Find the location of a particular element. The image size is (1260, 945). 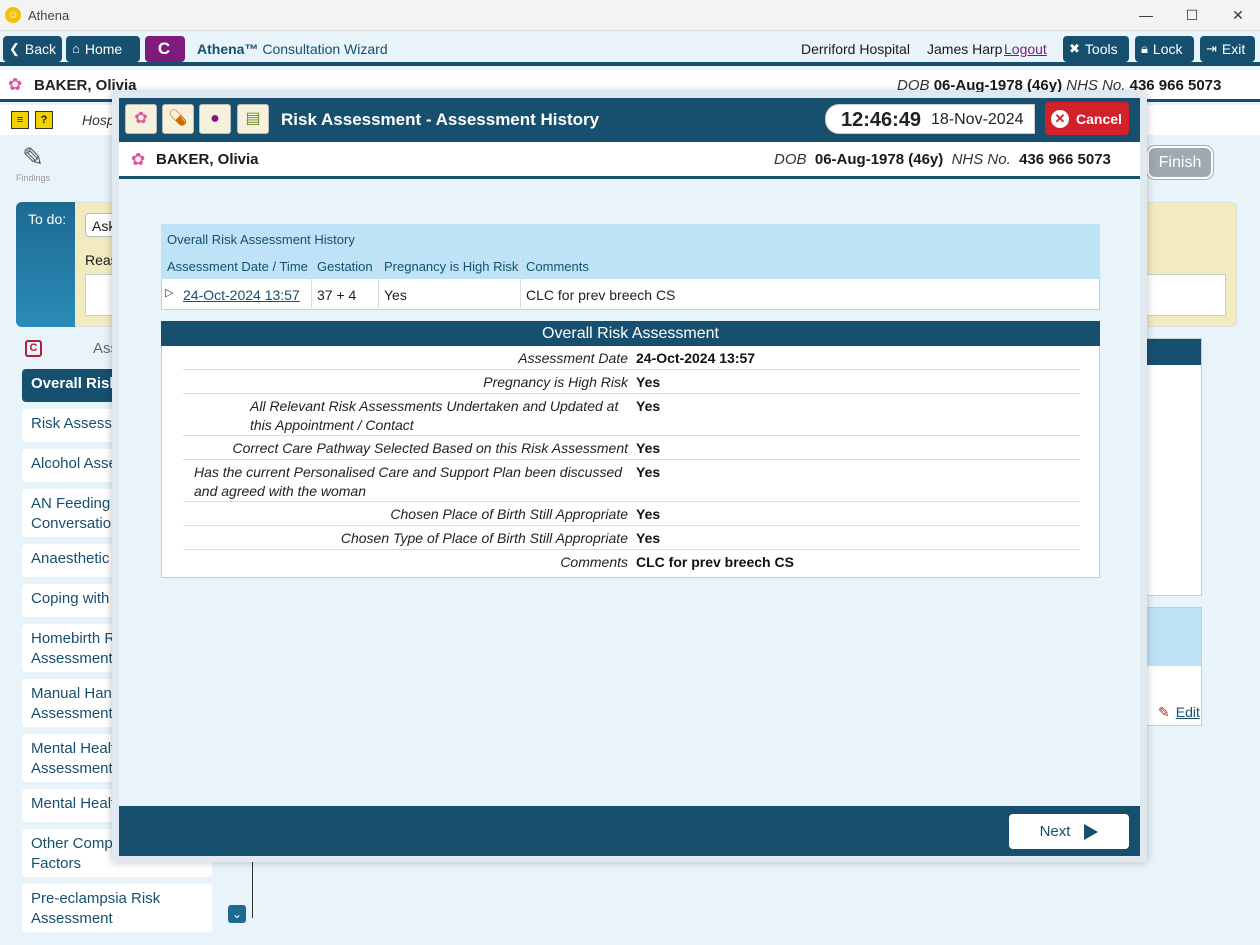

findings-label: Findings is located at coordinates (33, 178).